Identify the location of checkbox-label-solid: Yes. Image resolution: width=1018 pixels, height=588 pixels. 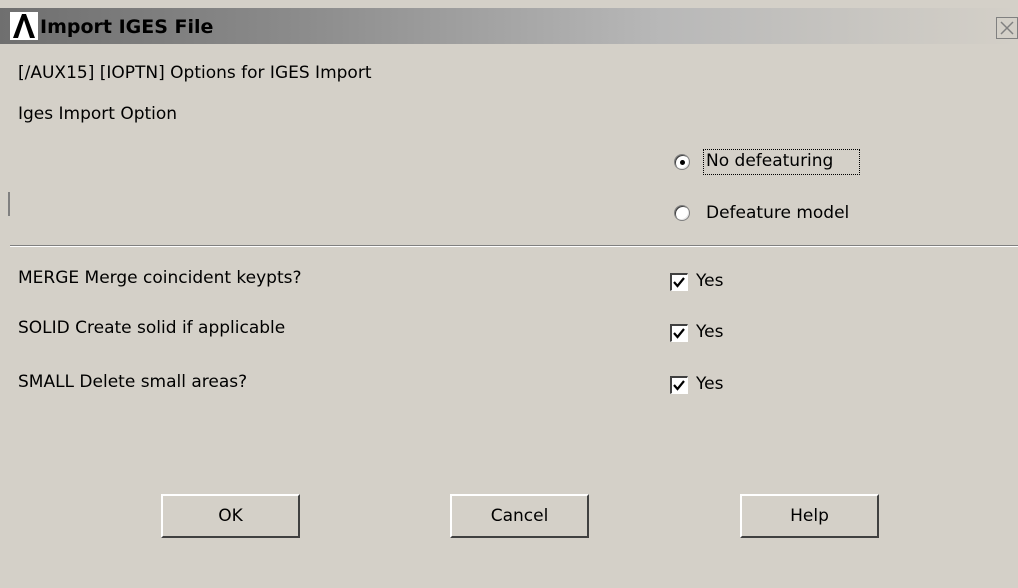
(709, 332).